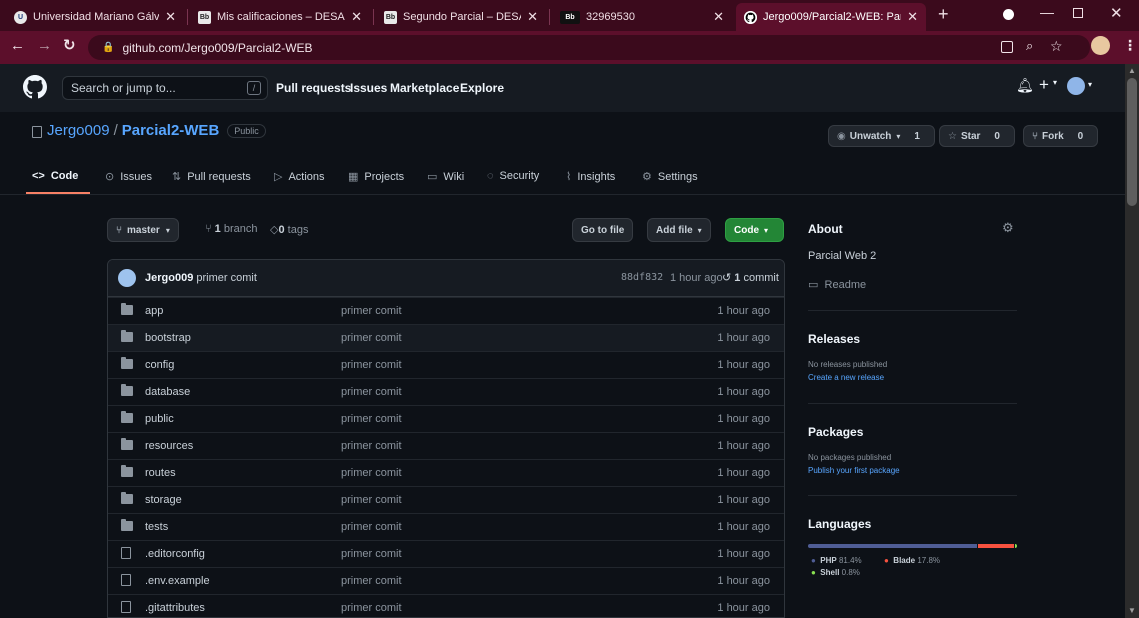 Image resolution: width=1139 pixels, height=618 pixels. I want to click on scroll-down-arrow-icon: ▼, so click(1132, 610).